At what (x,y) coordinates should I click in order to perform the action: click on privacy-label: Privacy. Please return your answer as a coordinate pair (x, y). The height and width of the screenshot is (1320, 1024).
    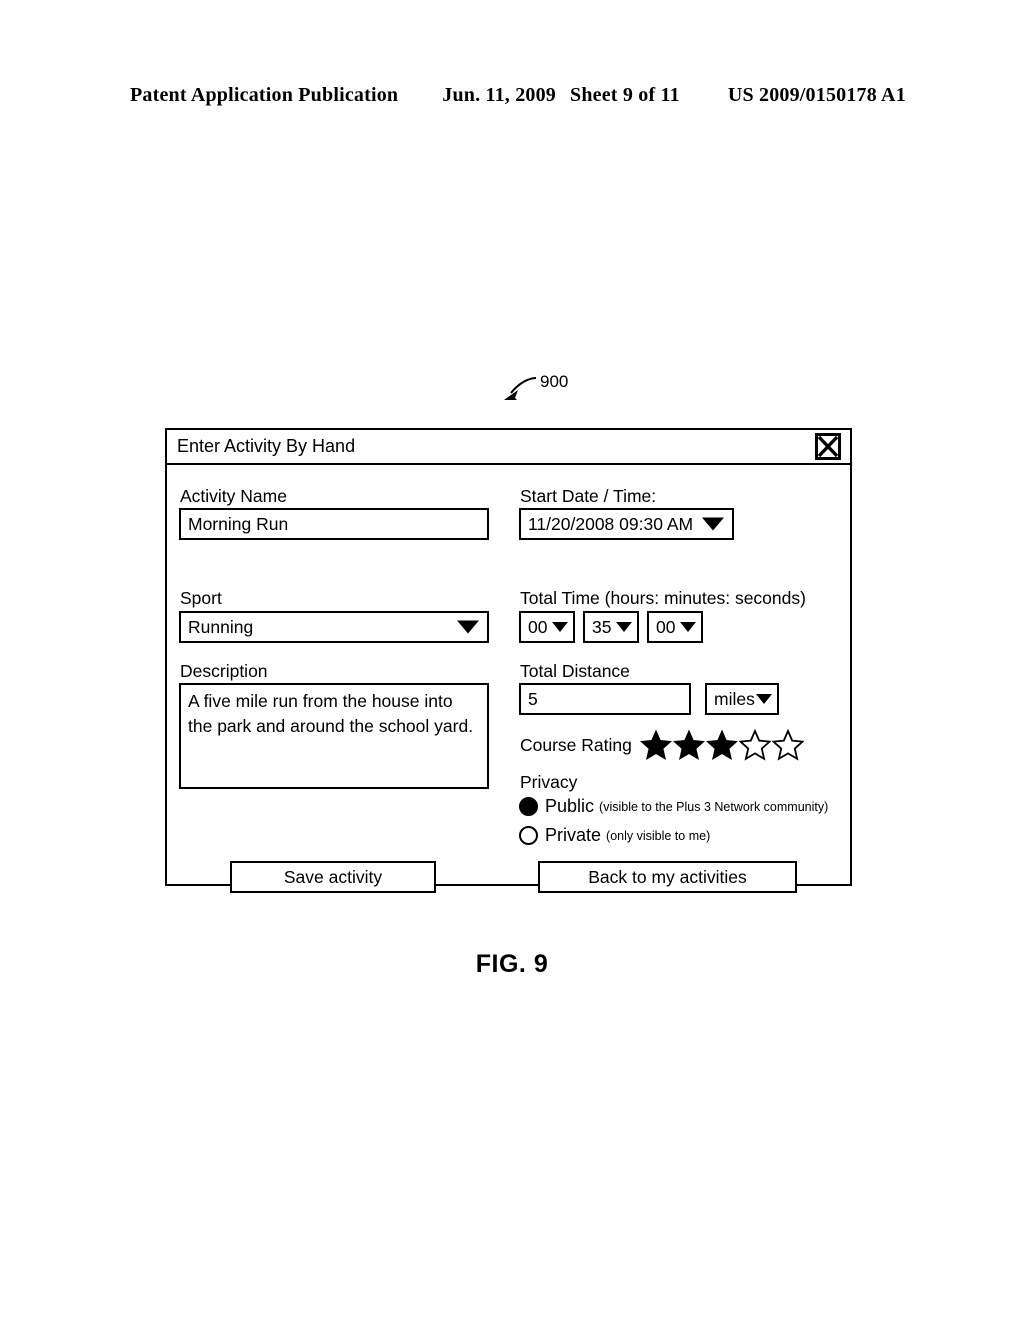
    Looking at the image, I should click on (549, 782).